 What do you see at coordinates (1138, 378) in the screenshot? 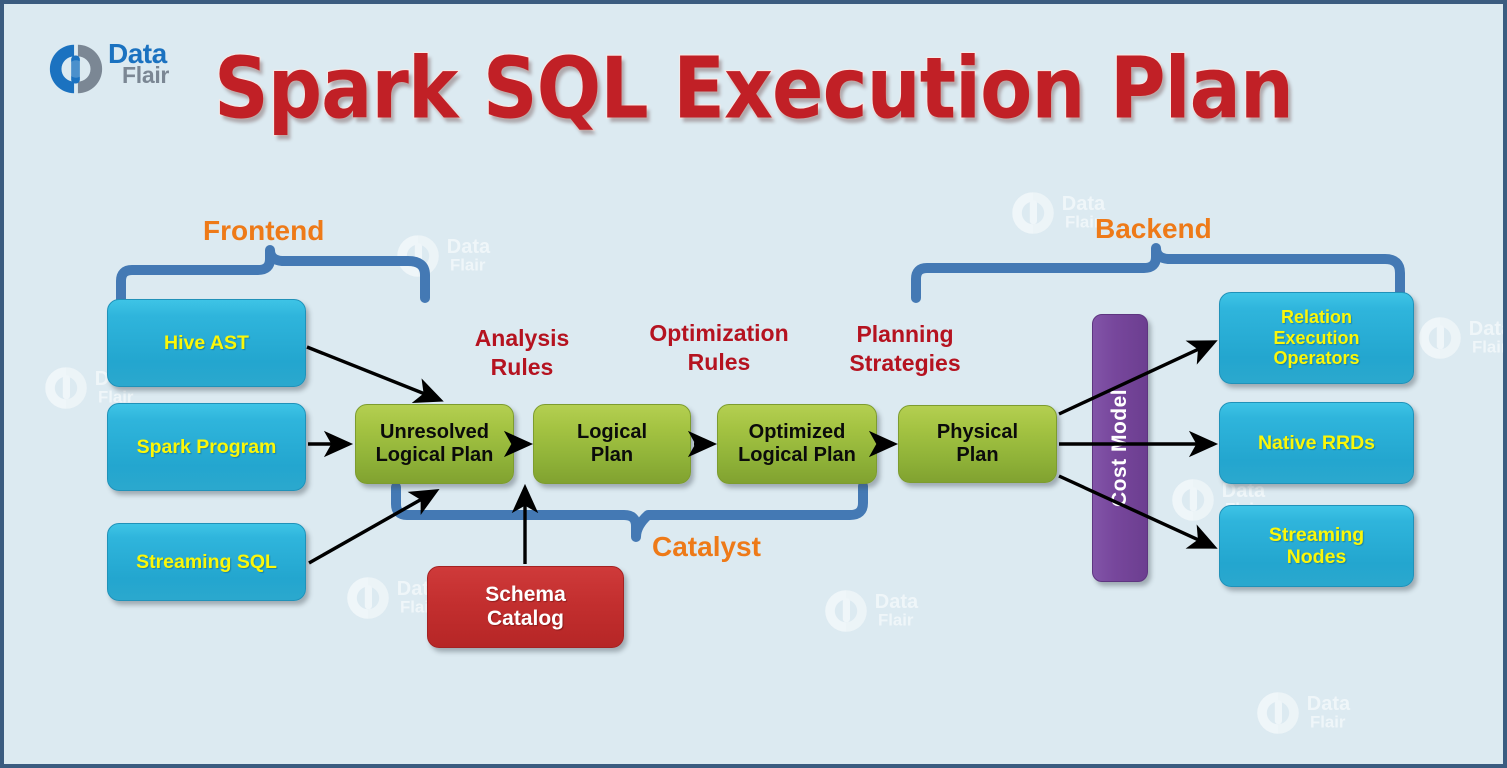
I see `arrow-physical-to-relation-operators` at bounding box center [1138, 378].